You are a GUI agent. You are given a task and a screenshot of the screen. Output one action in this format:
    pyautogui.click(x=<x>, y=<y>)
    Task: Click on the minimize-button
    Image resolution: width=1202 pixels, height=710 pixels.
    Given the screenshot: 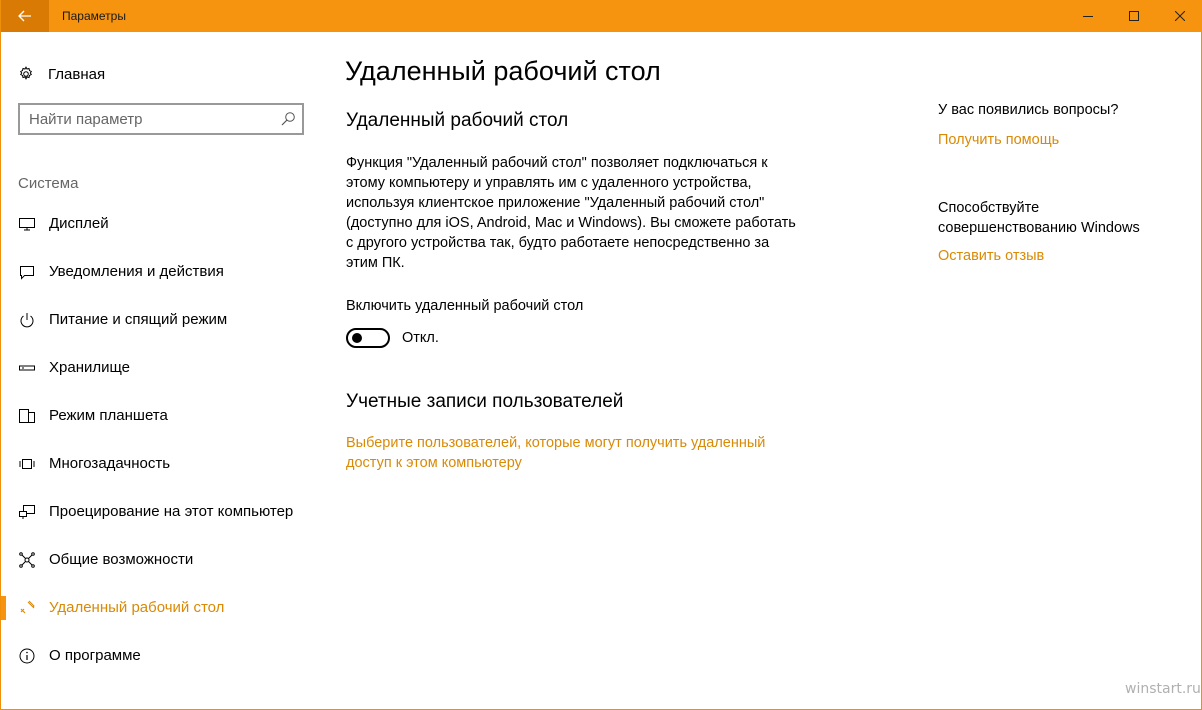 What is the action you would take?
    pyautogui.click(x=1088, y=16)
    